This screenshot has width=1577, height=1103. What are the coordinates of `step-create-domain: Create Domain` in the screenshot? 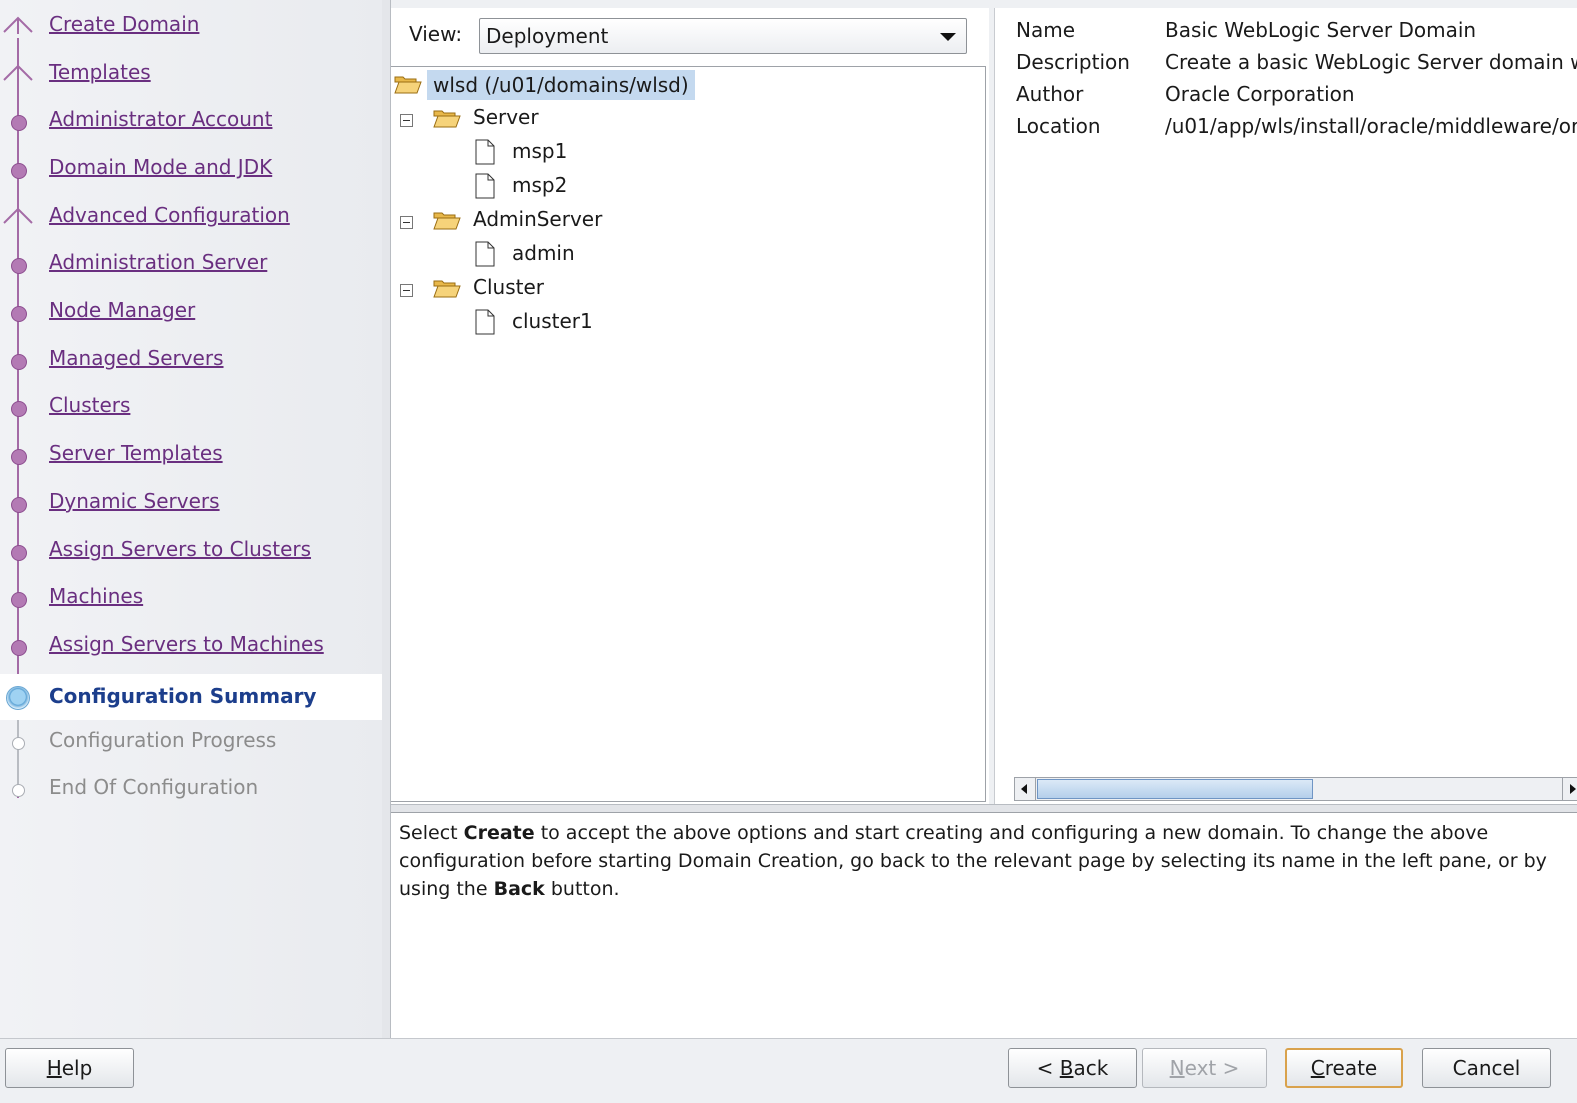 It's located at (191, 25).